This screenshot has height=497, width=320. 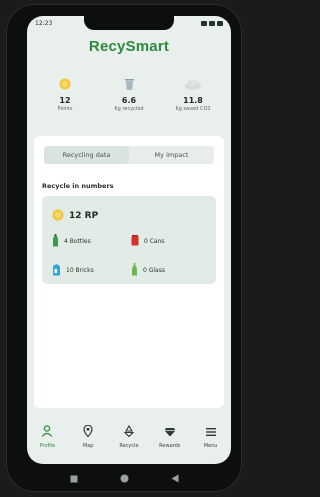 What do you see at coordinates (78, 186) in the screenshot?
I see `section-title: Recycle in numbers` at bounding box center [78, 186].